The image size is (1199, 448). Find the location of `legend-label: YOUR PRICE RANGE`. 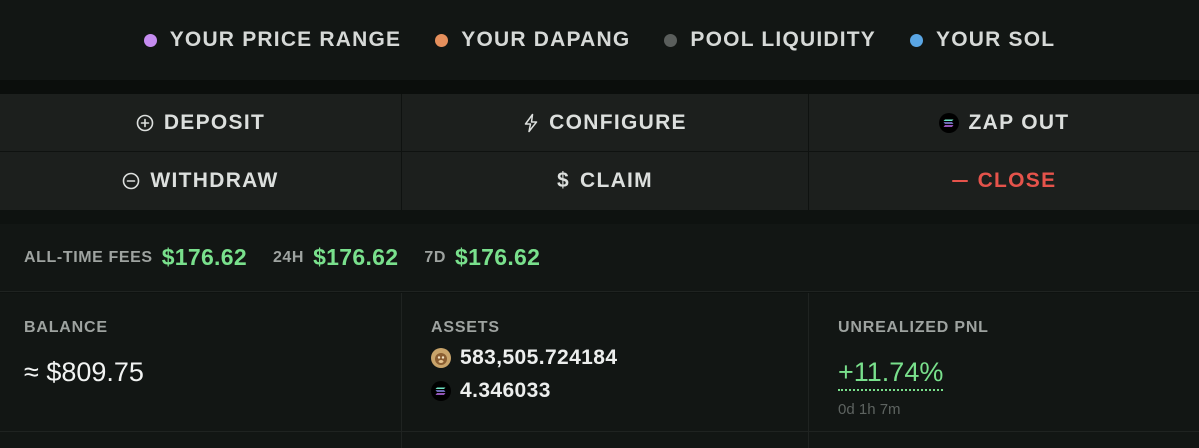

legend-label: YOUR PRICE RANGE is located at coordinates (285, 39).